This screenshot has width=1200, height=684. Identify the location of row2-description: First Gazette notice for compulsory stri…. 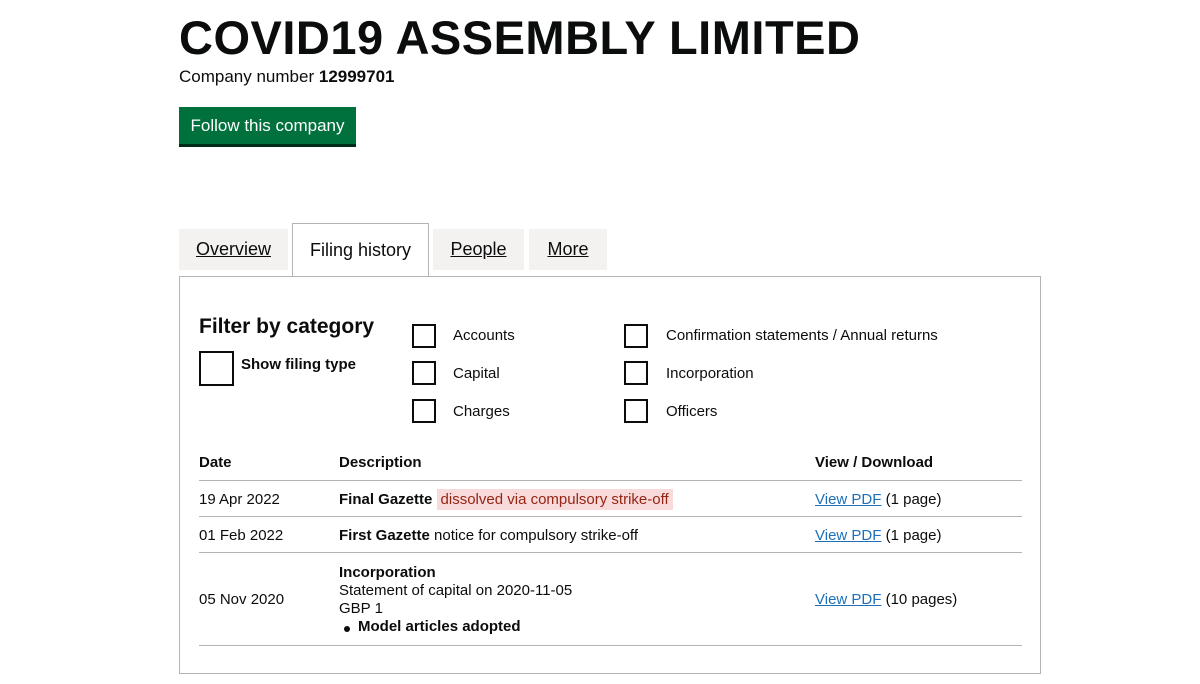
(488, 536).